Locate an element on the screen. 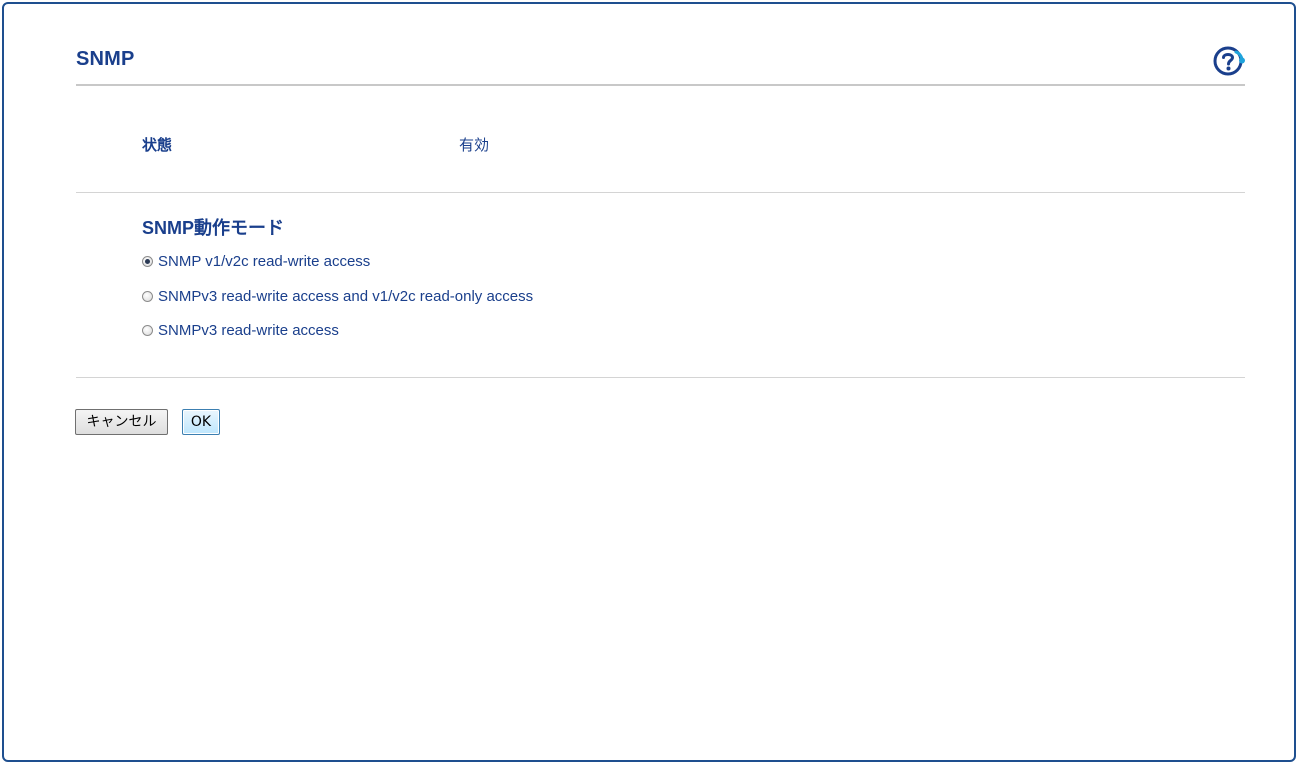 The height and width of the screenshot is (762, 1301). snmp-mode-option-label: SNMP v1/v2c read-write access is located at coordinates (264, 261).